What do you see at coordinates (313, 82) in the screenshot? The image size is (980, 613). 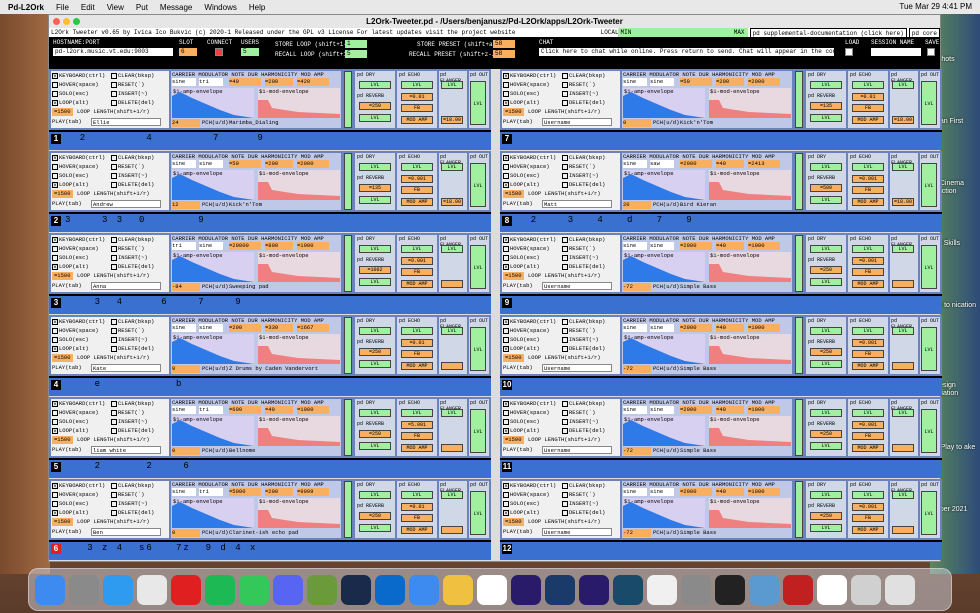 I see `harmonicity-number: =420` at bounding box center [313, 82].